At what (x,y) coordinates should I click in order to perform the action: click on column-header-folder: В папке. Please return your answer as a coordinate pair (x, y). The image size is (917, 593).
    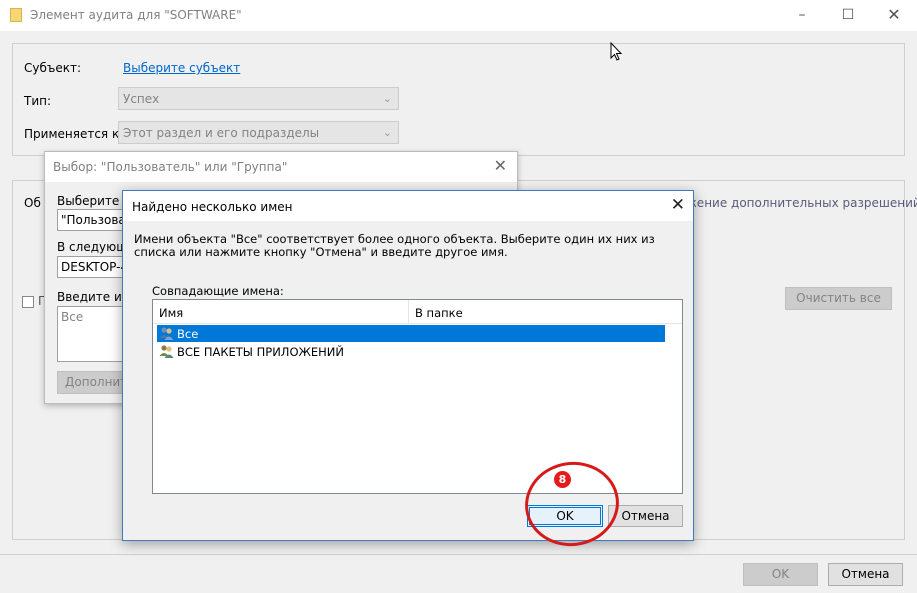
    Looking at the image, I should click on (545, 312).